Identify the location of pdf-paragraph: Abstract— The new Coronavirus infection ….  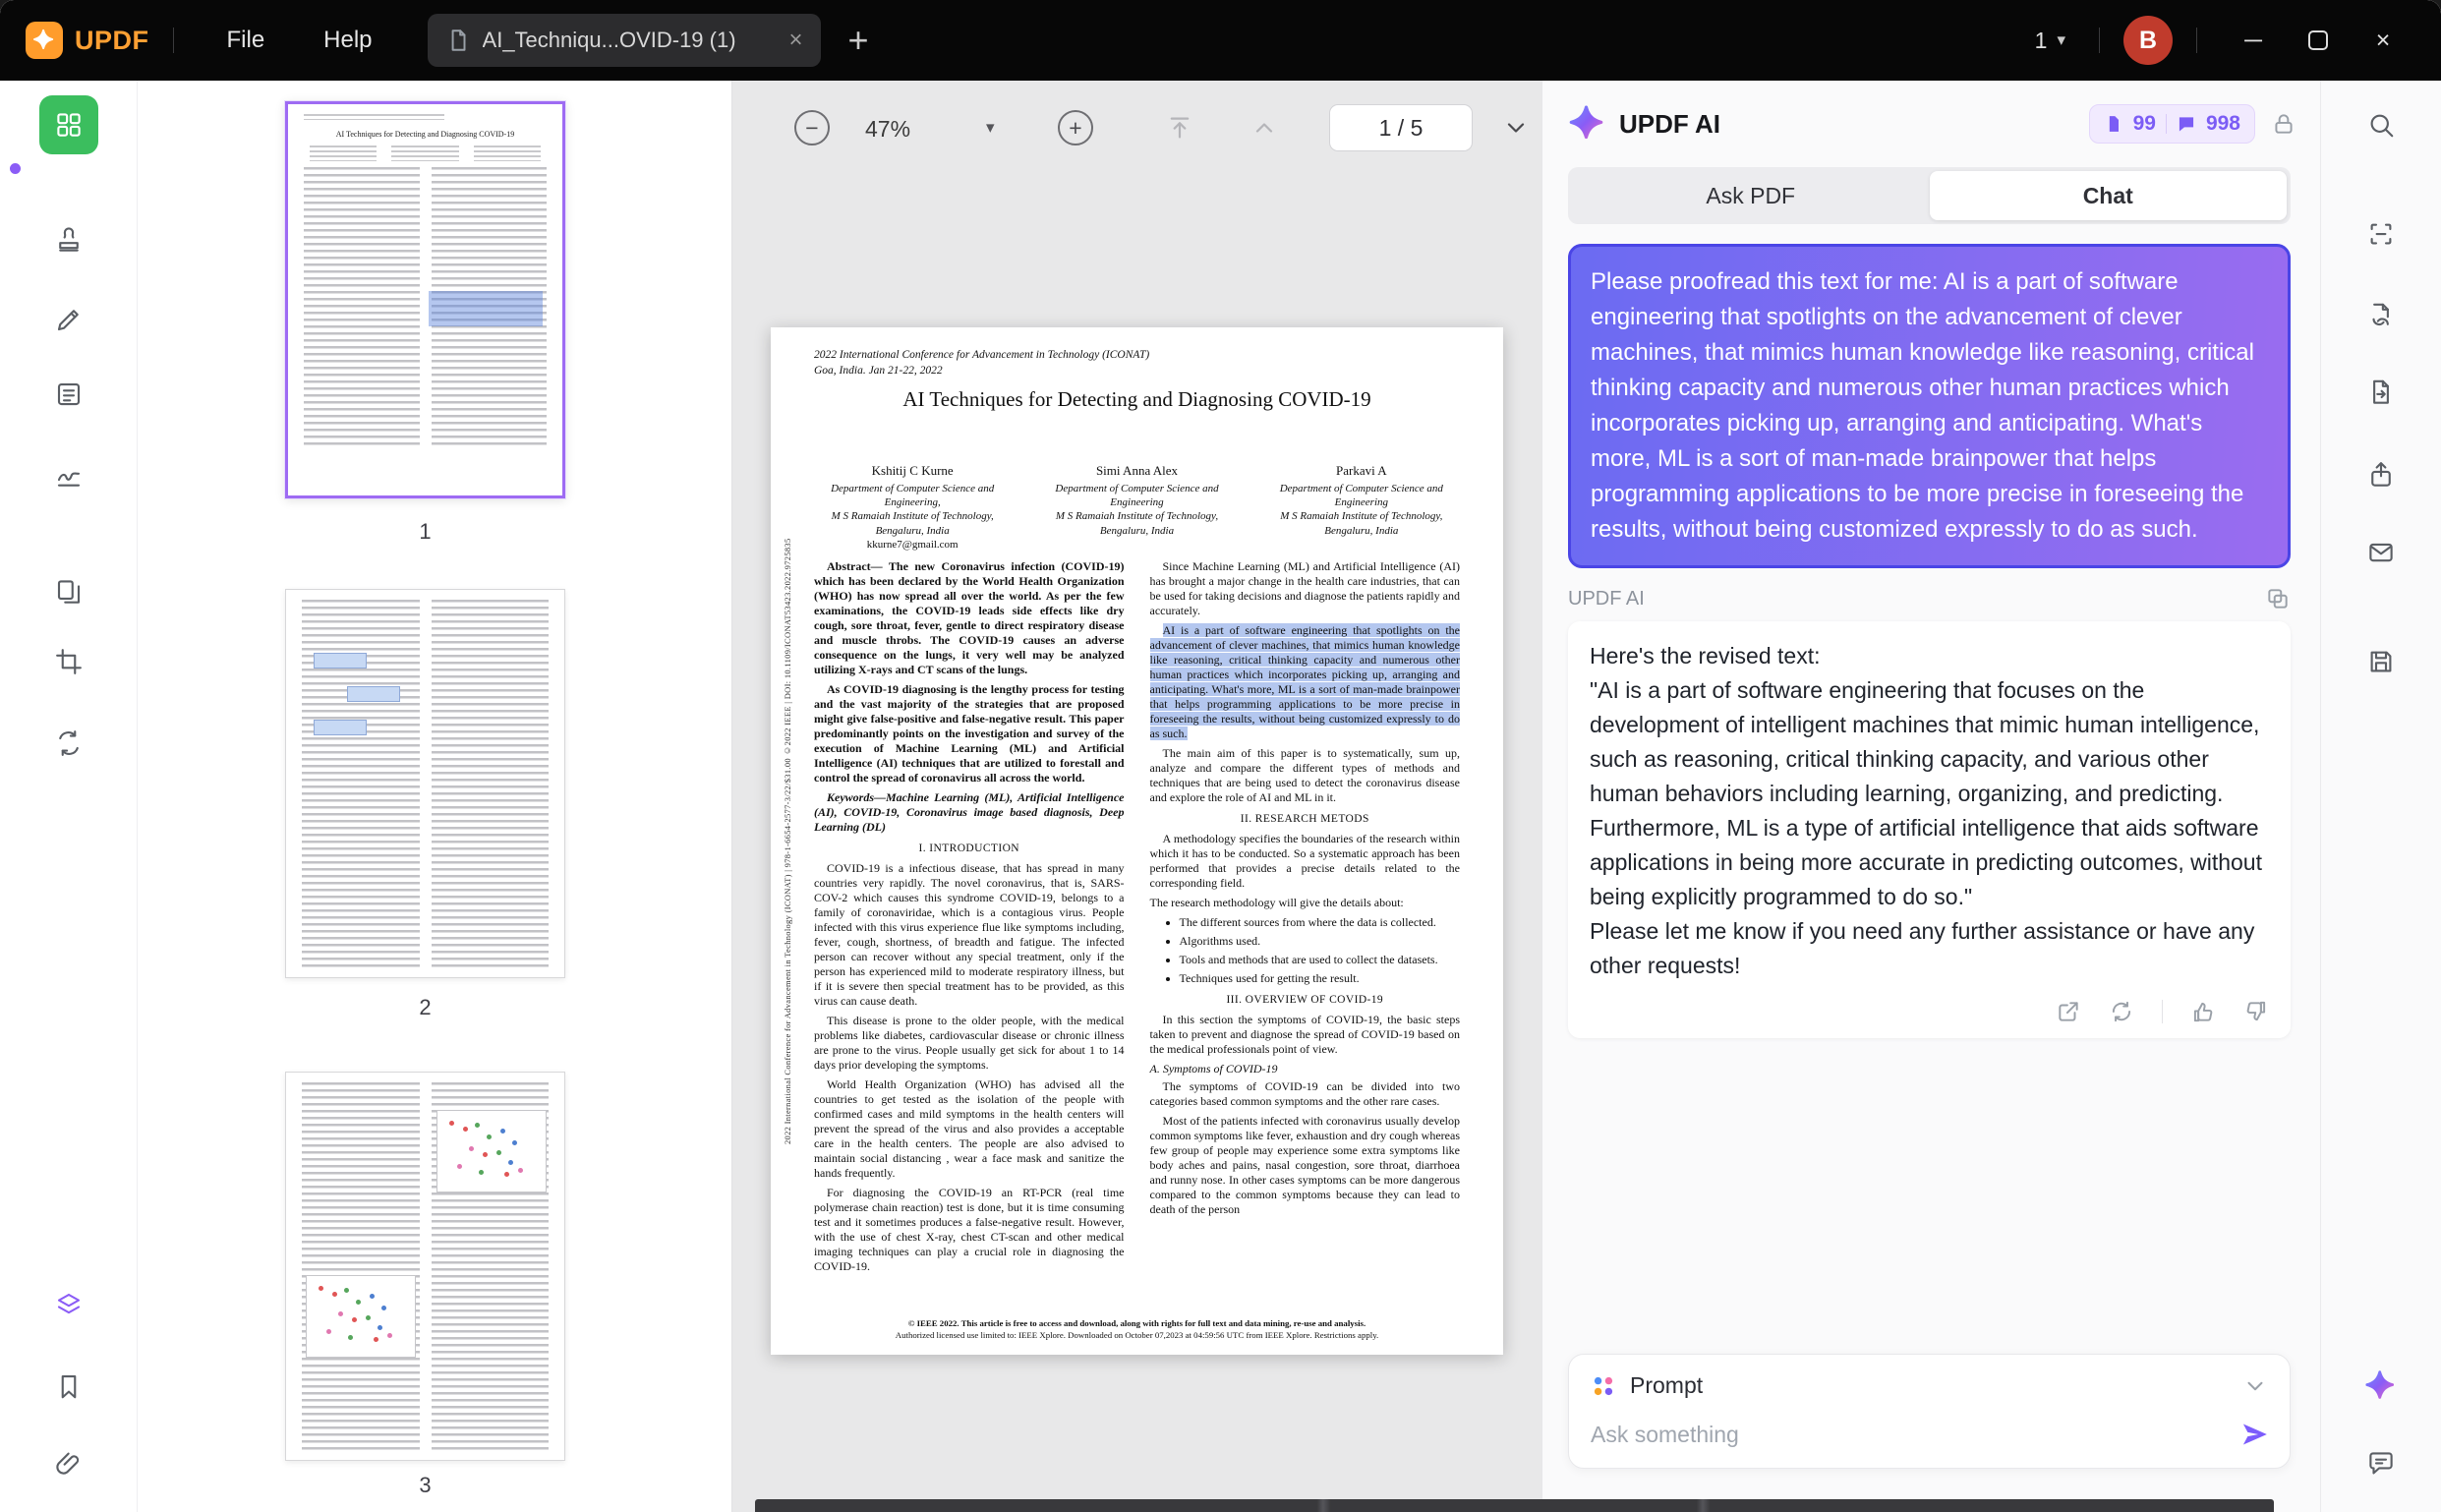
(969, 617).